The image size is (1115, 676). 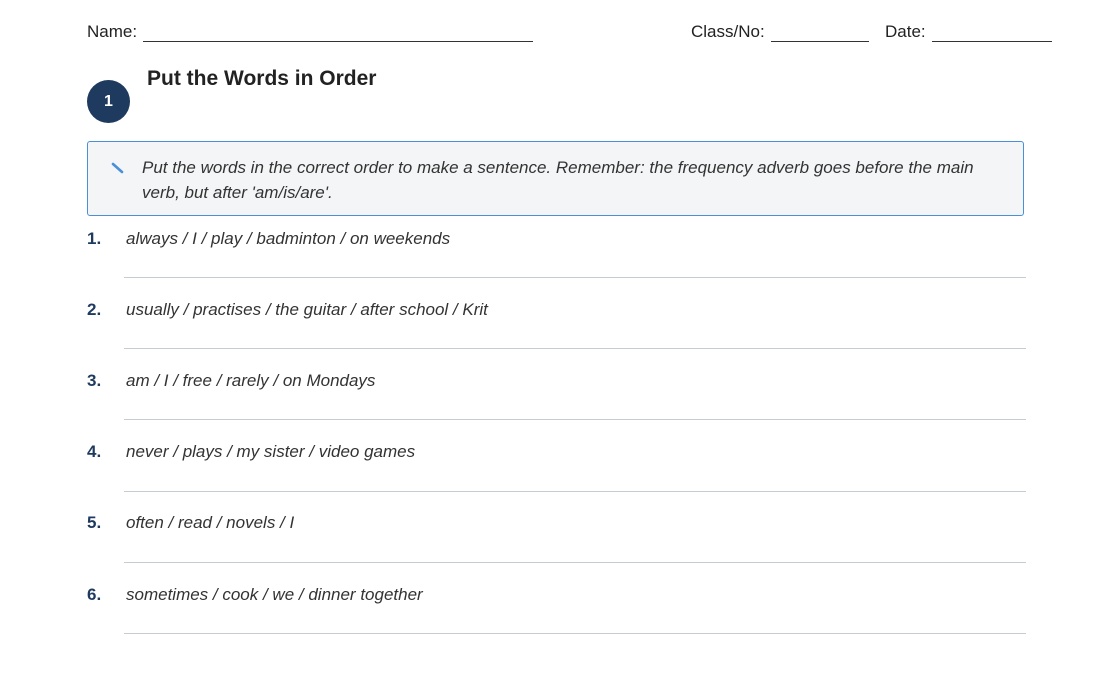 I want to click on item-prompt: never / plays / my sister / video games, so click(x=271, y=451).